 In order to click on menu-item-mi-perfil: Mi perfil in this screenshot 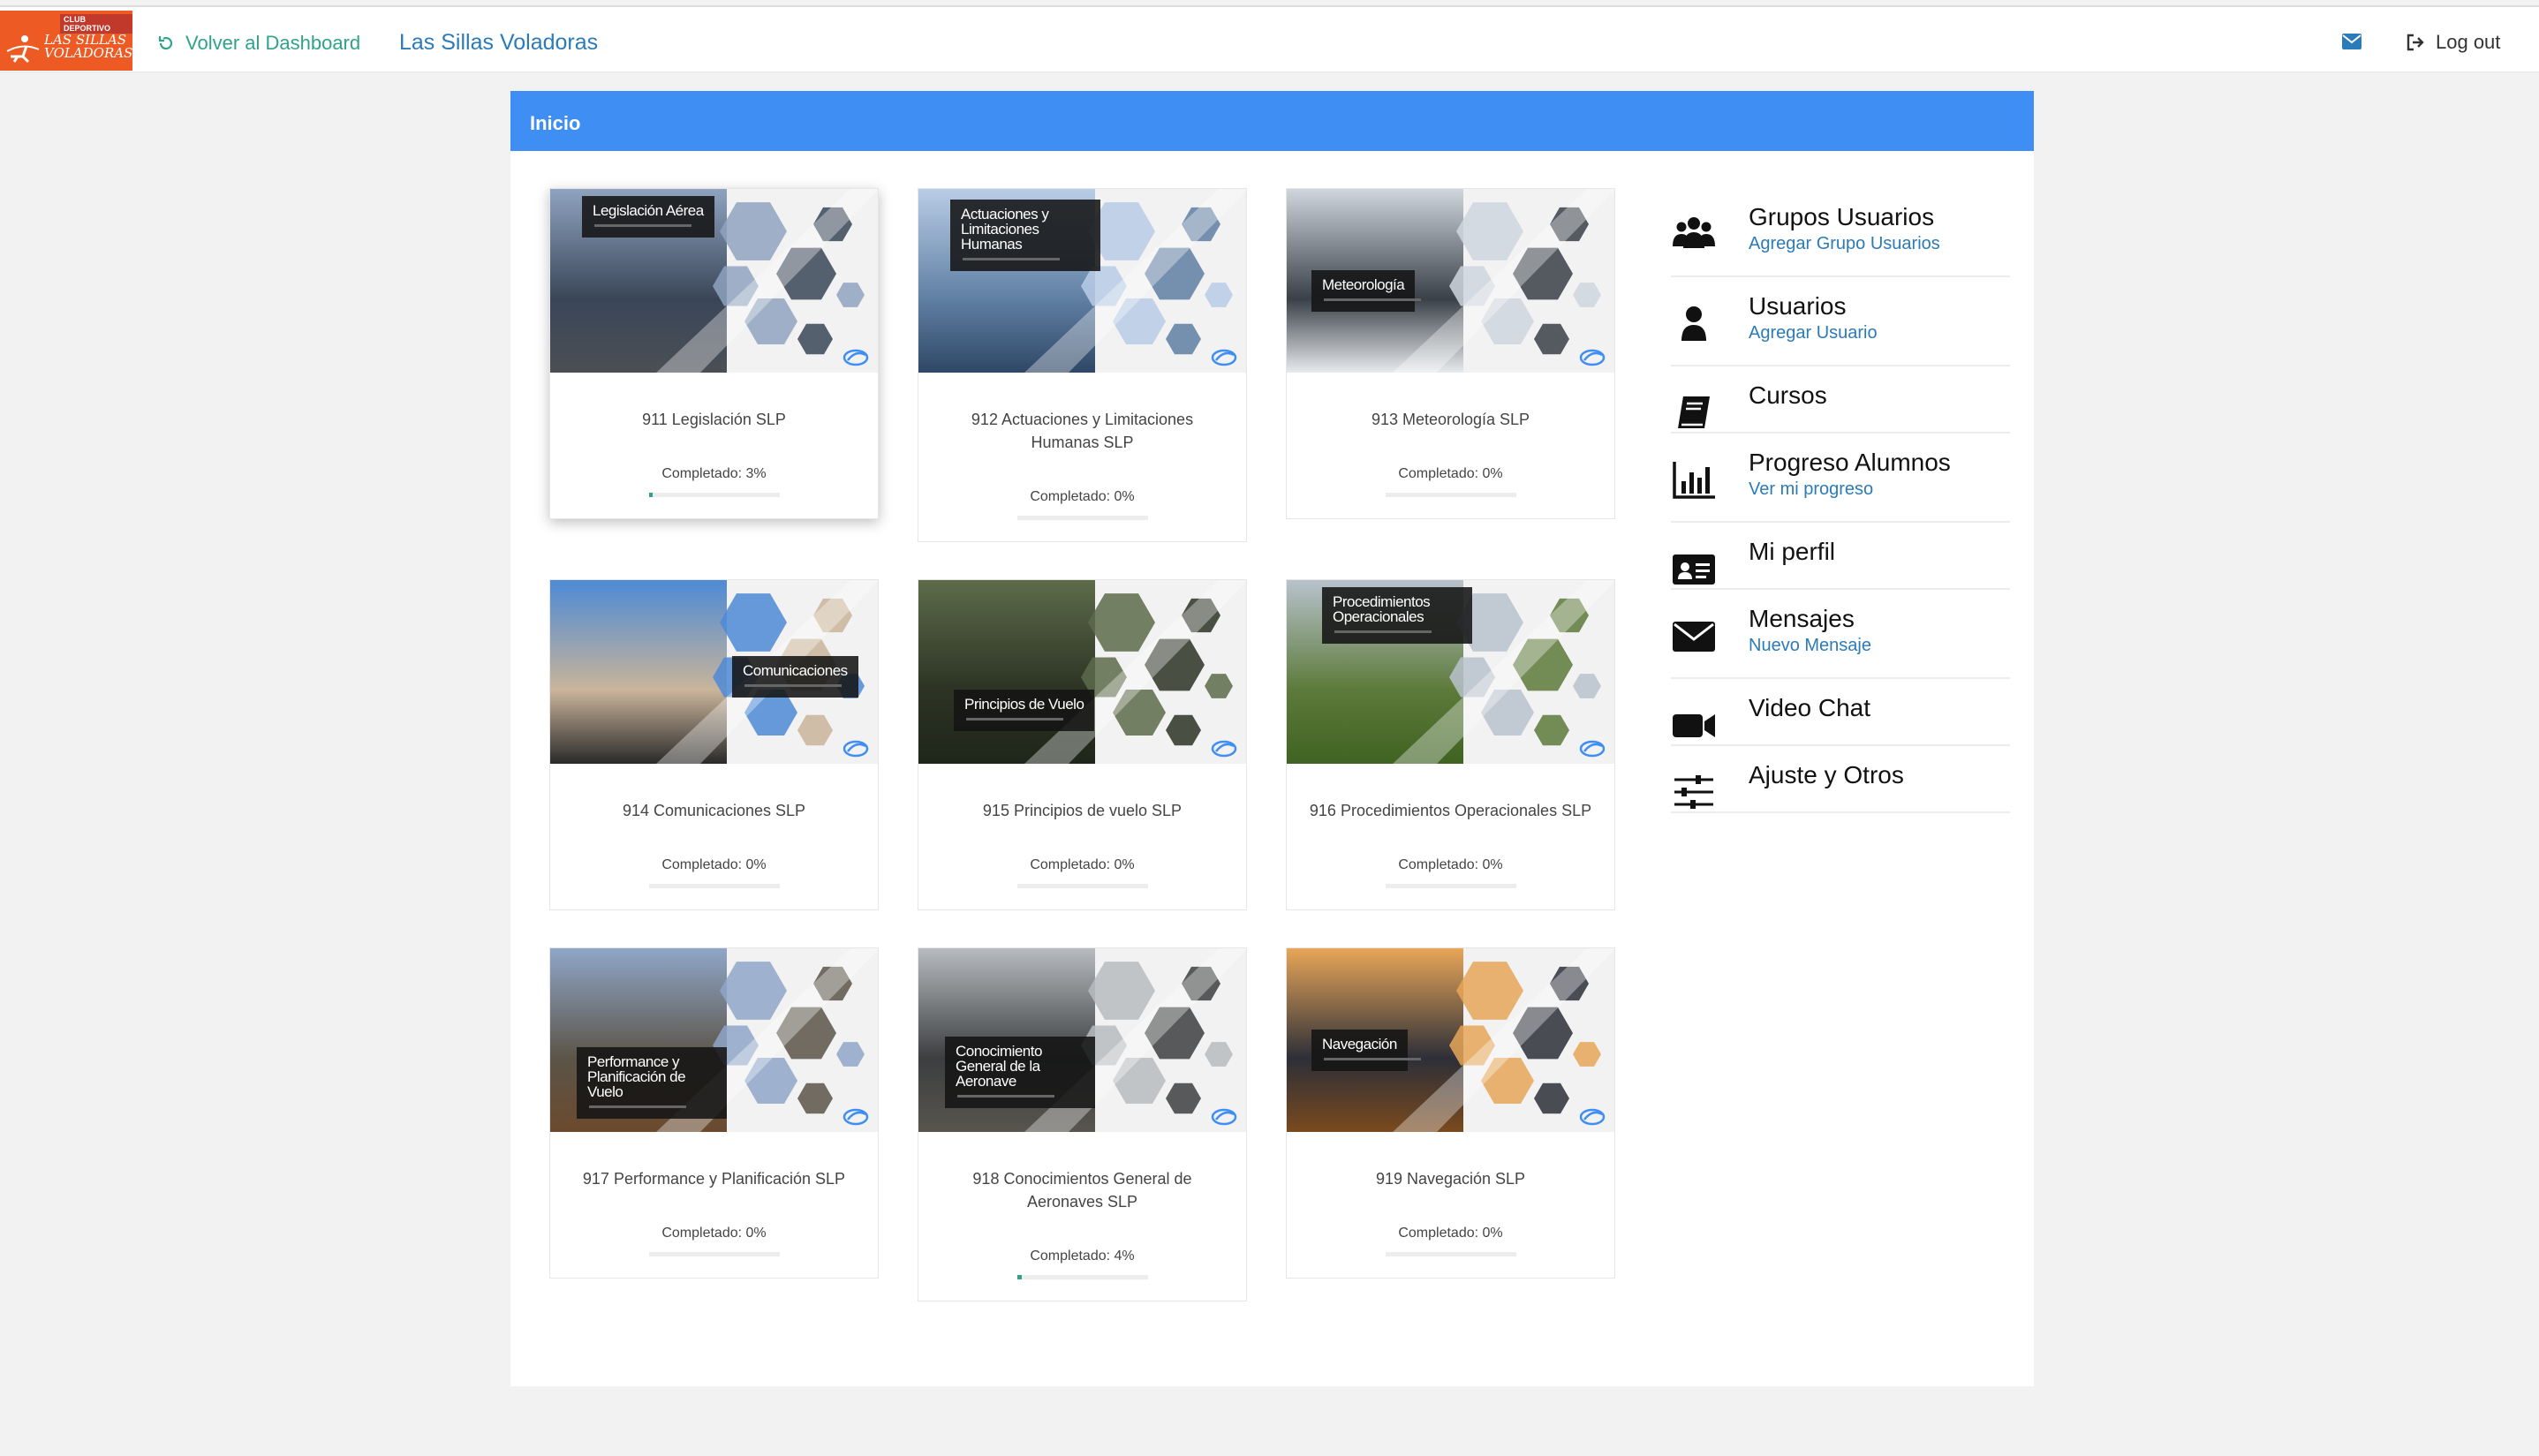, I will do `click(1841, 556)`.